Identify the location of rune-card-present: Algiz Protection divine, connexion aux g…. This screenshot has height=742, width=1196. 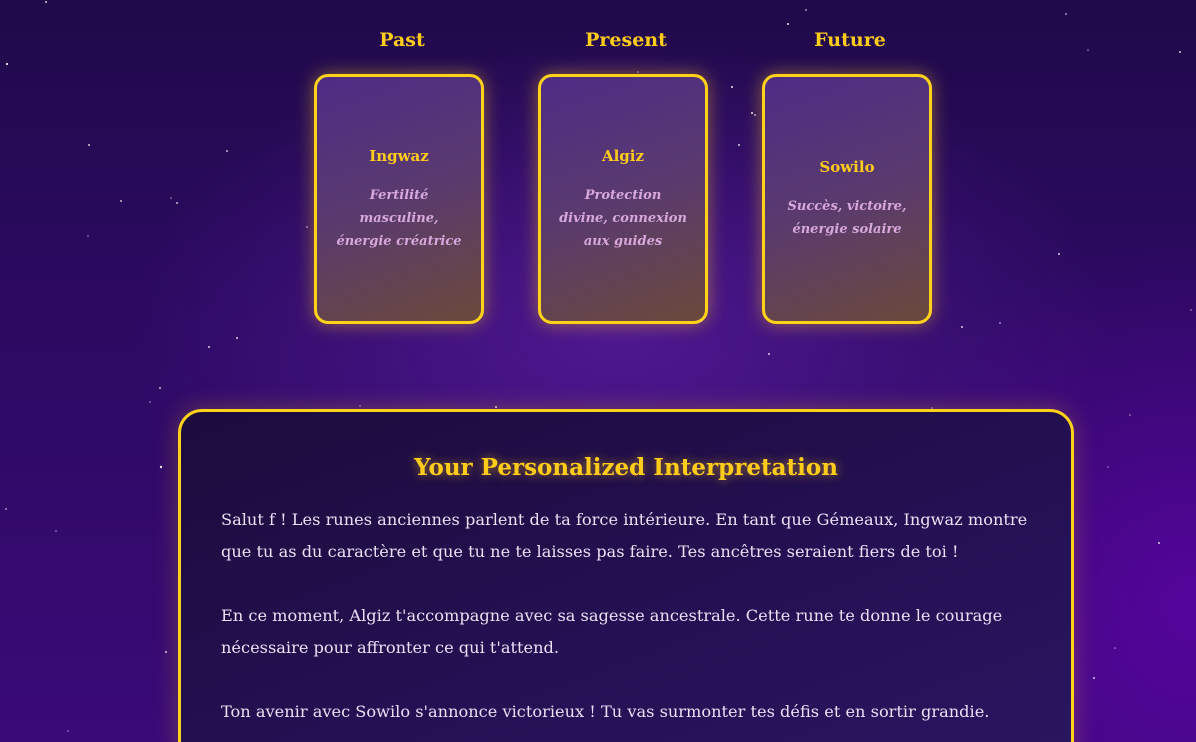
(623, 199).